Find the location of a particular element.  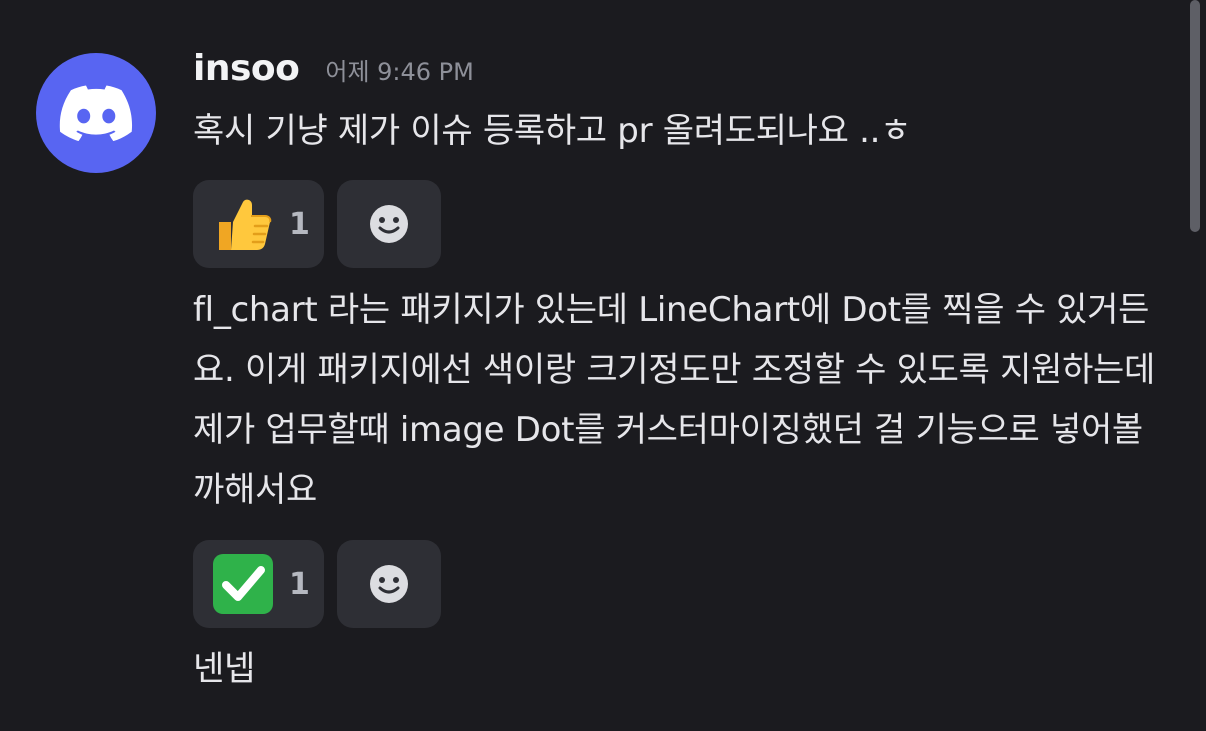

message-text: 넨넵 is located at coordinates (224, 669).